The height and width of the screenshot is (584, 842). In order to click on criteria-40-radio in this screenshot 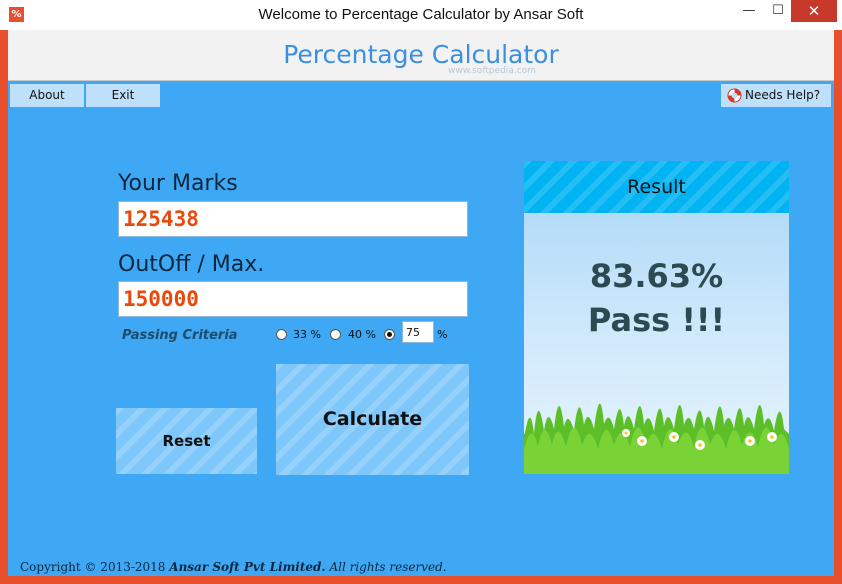, I will do `click(335, 334)`.